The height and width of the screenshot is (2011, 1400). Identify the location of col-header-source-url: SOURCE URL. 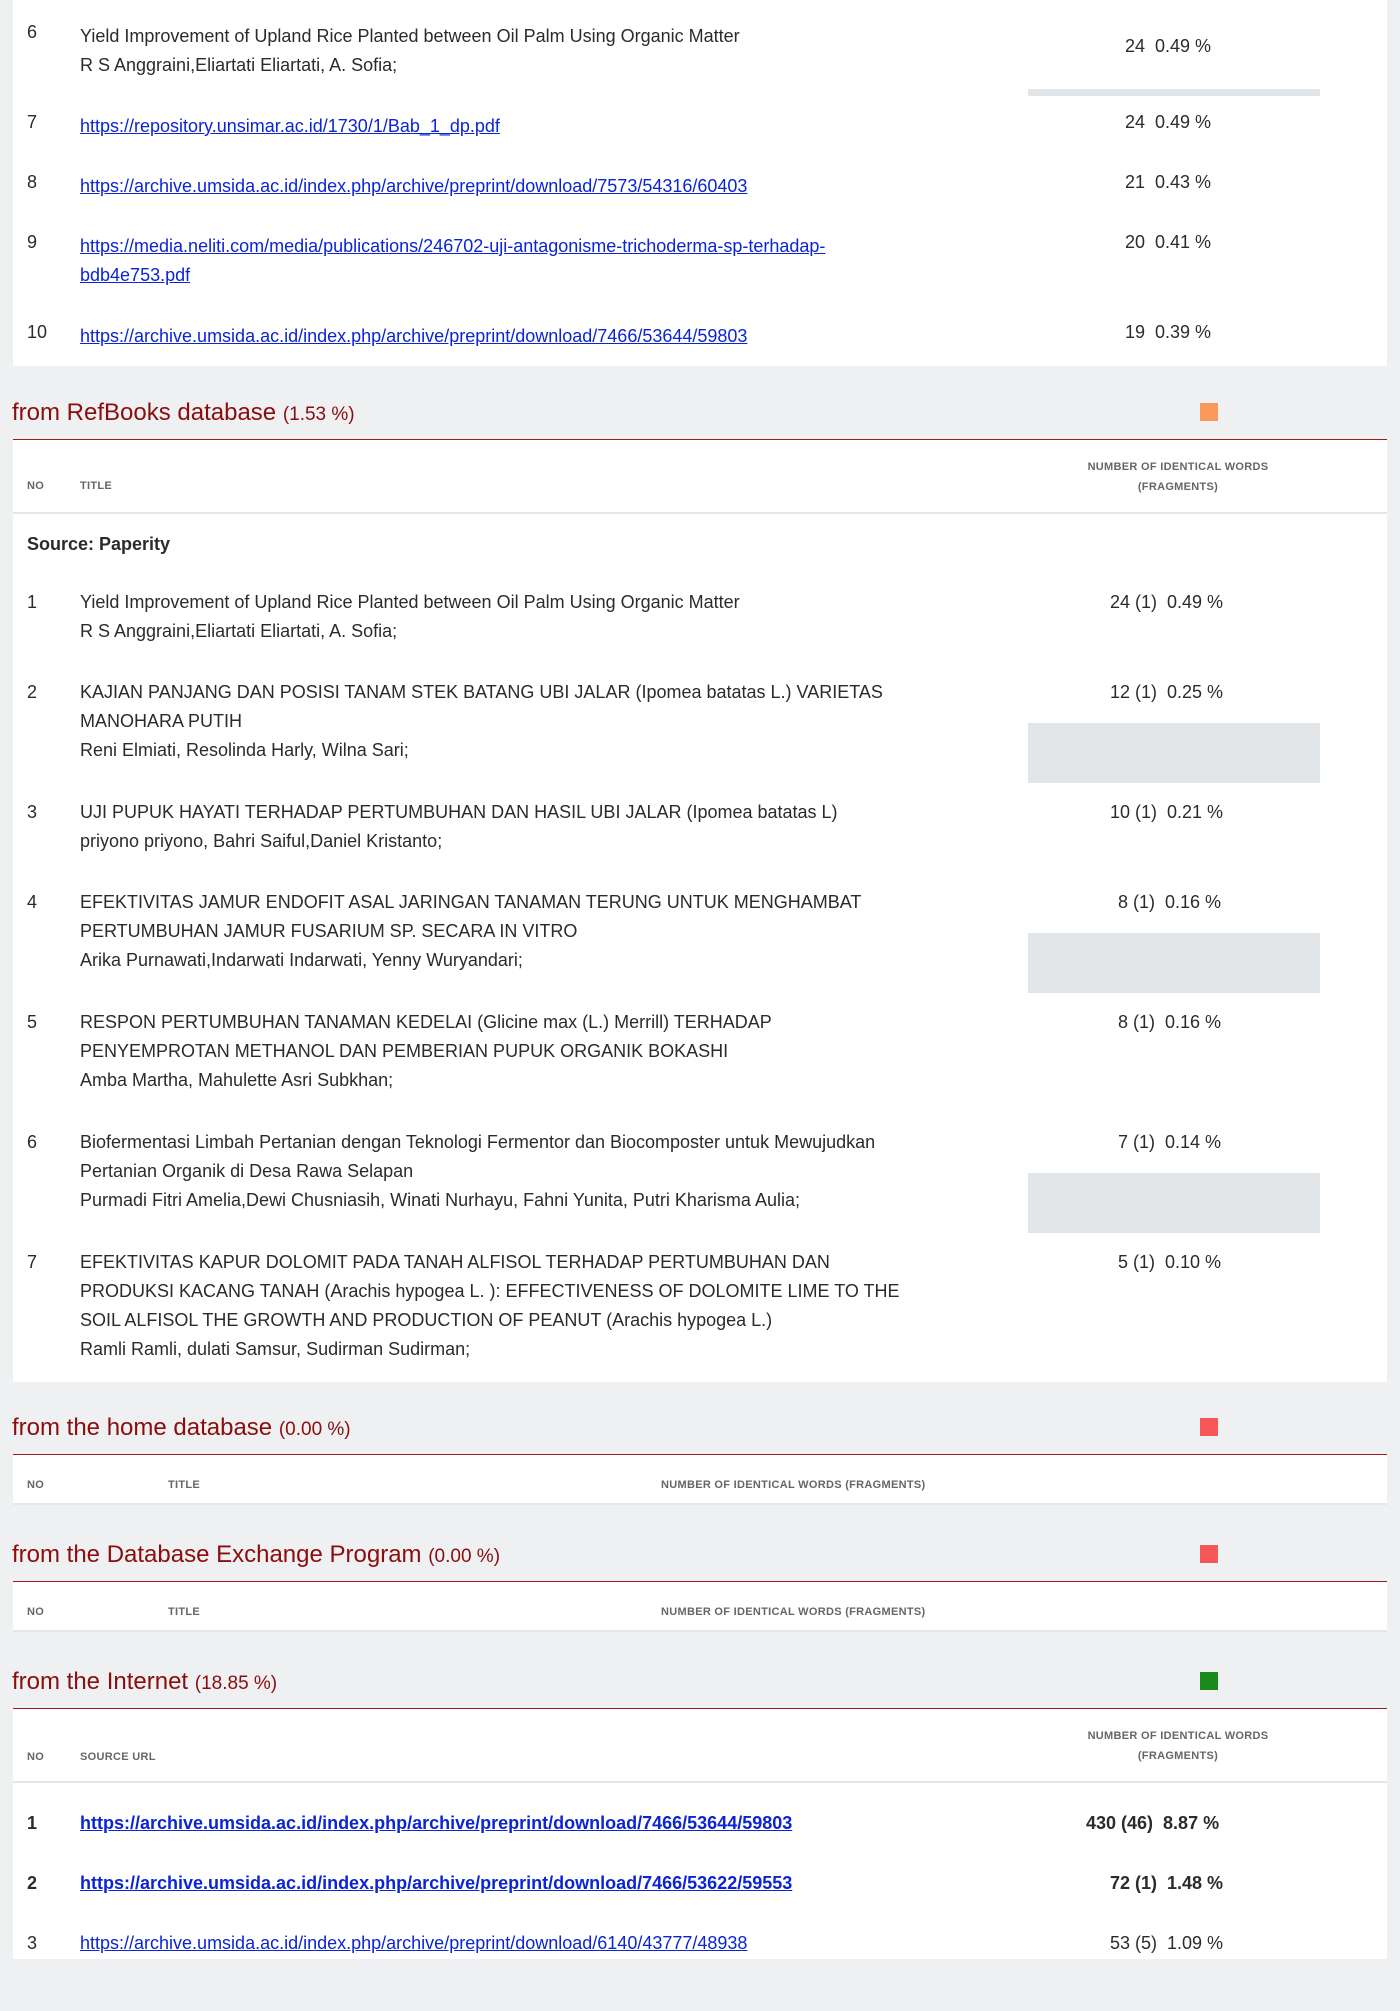
(118, 1757).